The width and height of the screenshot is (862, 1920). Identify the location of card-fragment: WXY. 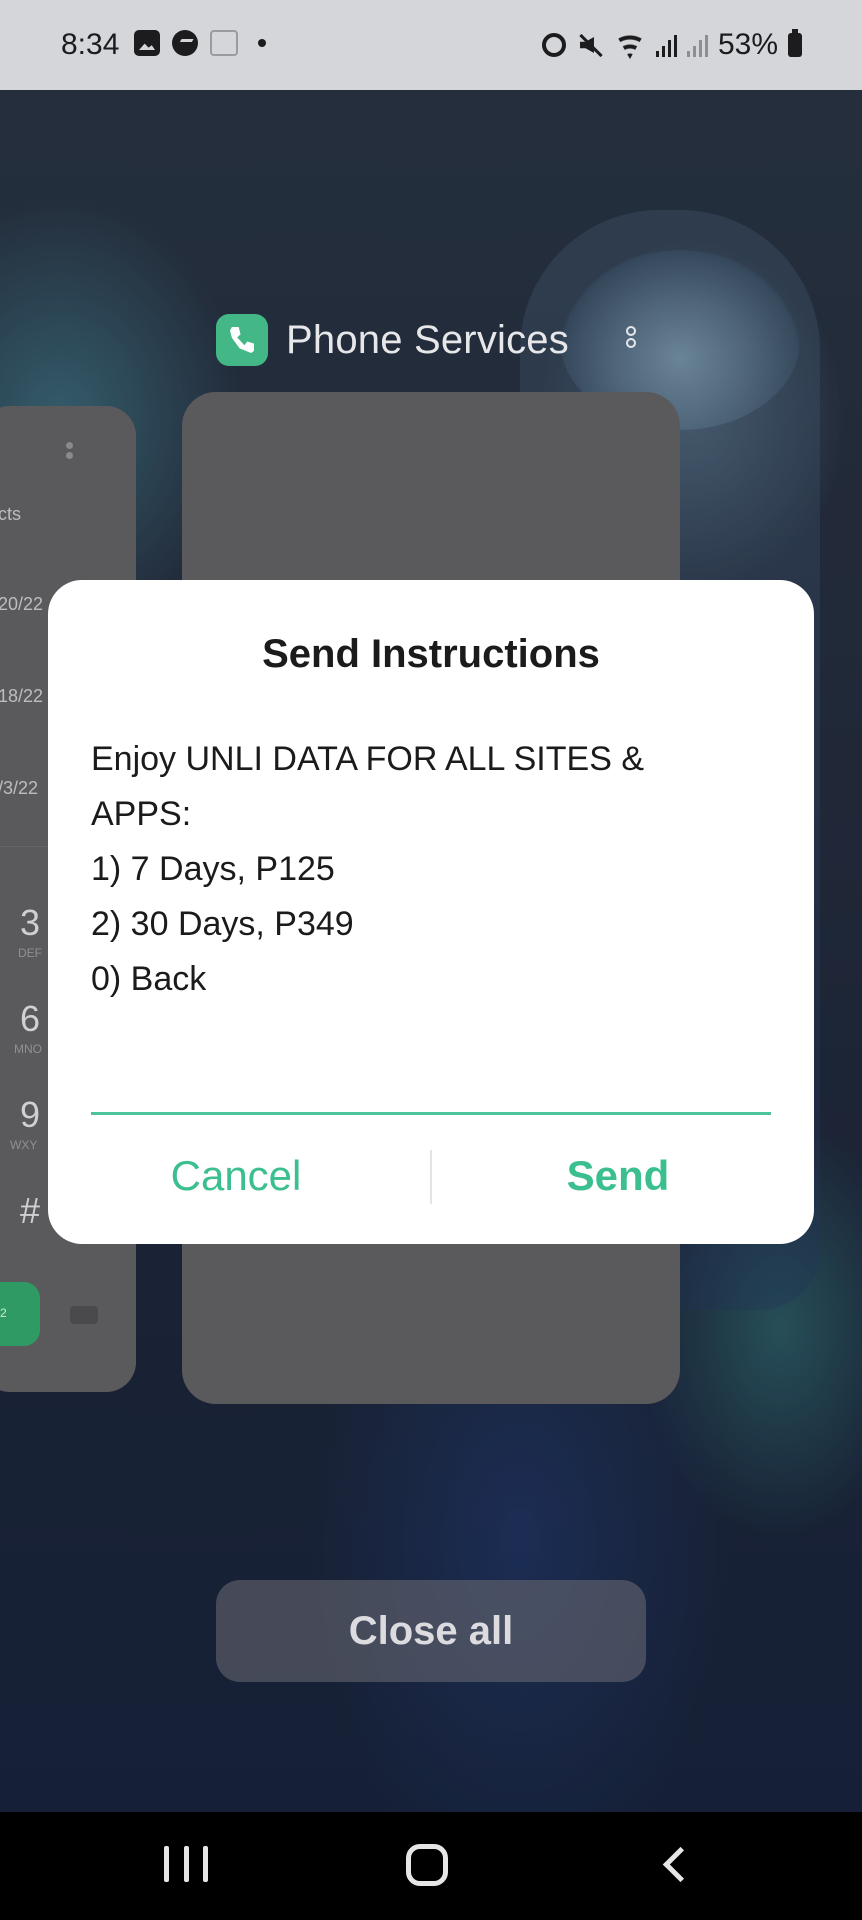
(24, 1145).